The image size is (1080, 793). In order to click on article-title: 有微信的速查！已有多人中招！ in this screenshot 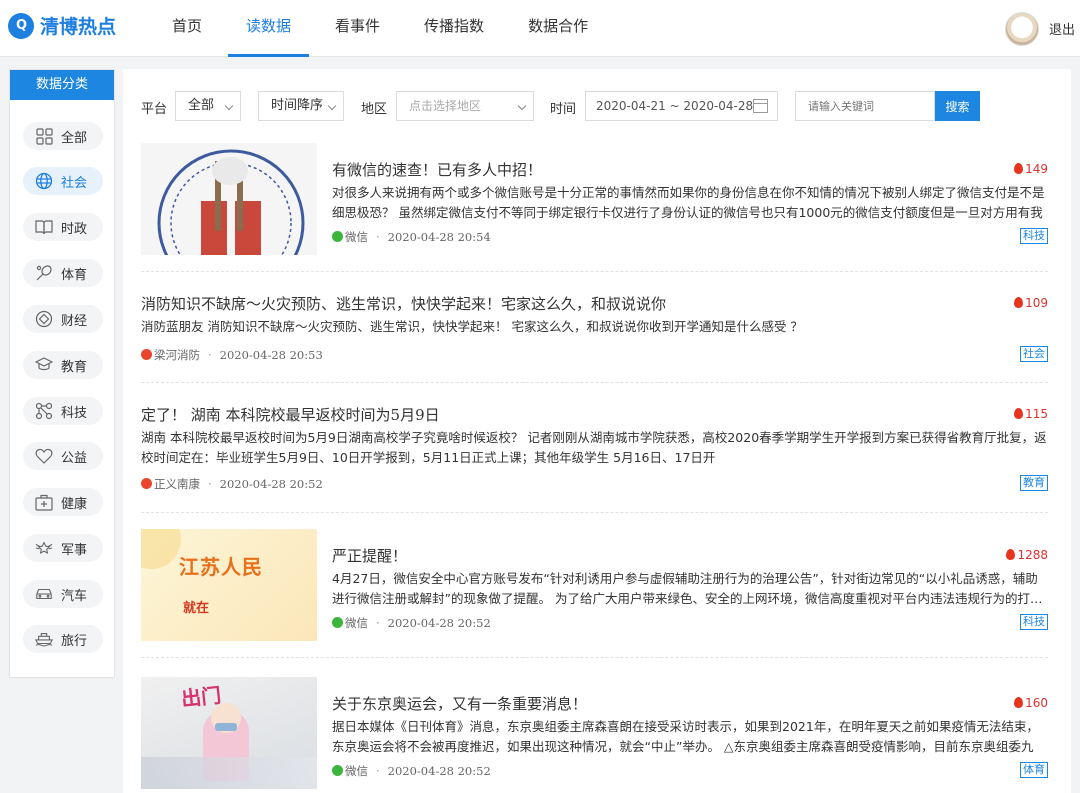, I will do `click(437, 169)`.